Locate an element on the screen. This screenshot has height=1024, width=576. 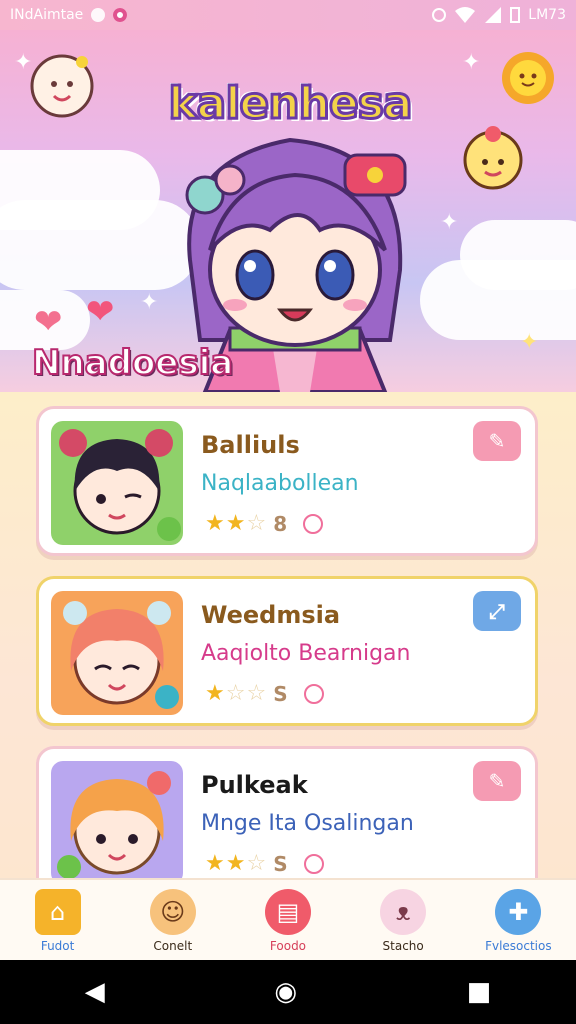
pet-icon: ᴥ is located at coordinates (403, 912).